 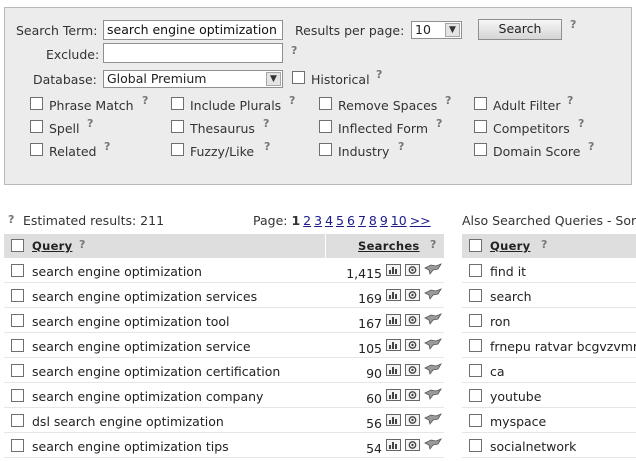 I want to click on also-query-column-header: Query, so click(x=510, y=246).